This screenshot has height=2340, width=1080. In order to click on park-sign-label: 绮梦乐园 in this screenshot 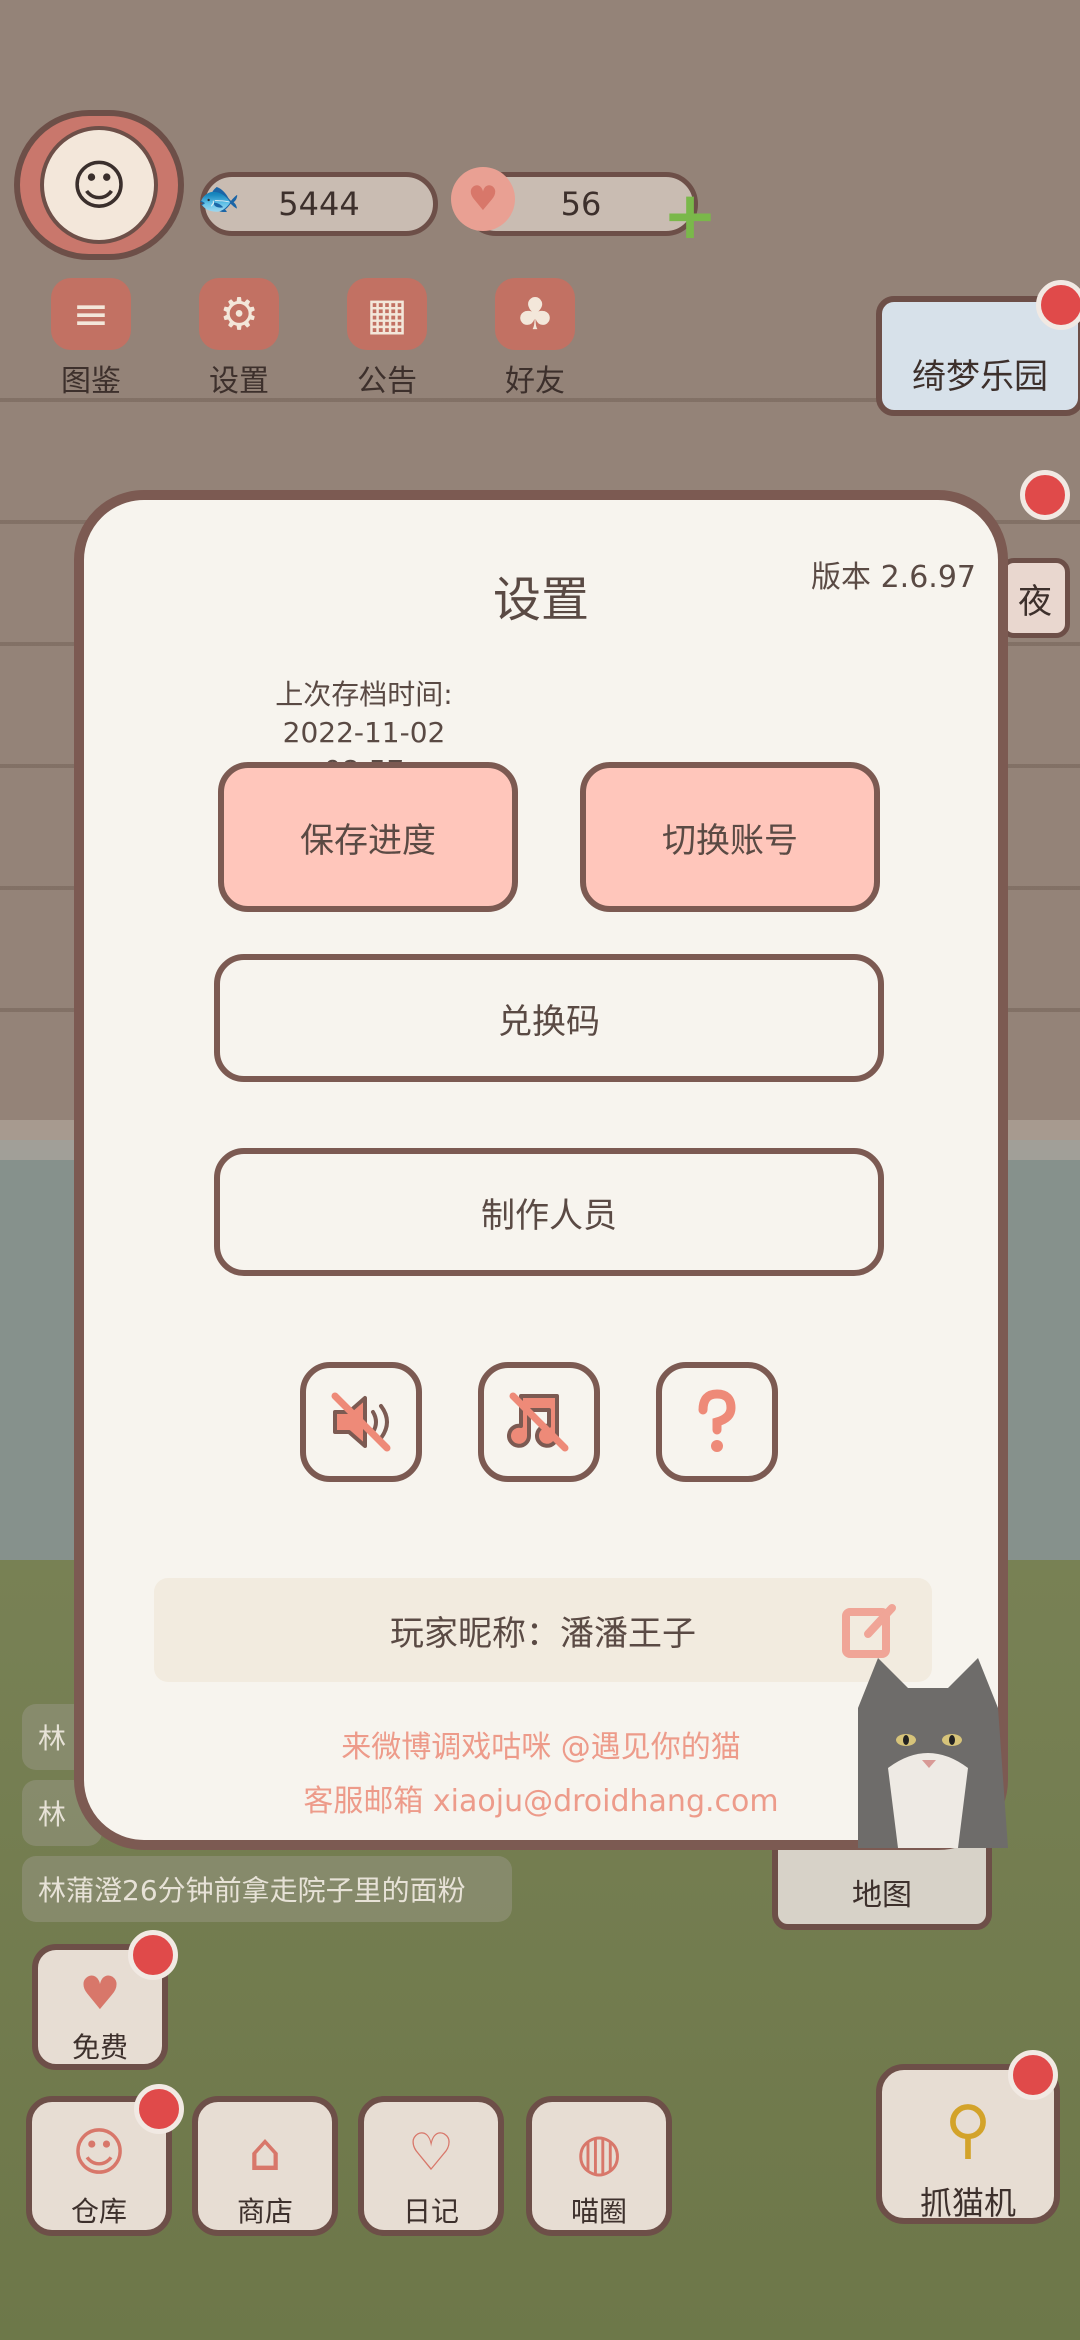, I will do `click(980, 377)`.